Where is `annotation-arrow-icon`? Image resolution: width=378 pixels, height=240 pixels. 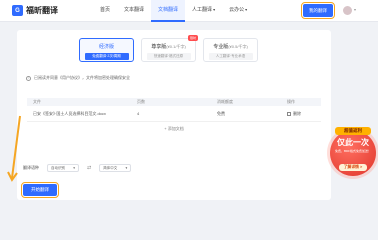
annotation-arrow-icon is located at coordinates (14, 148).